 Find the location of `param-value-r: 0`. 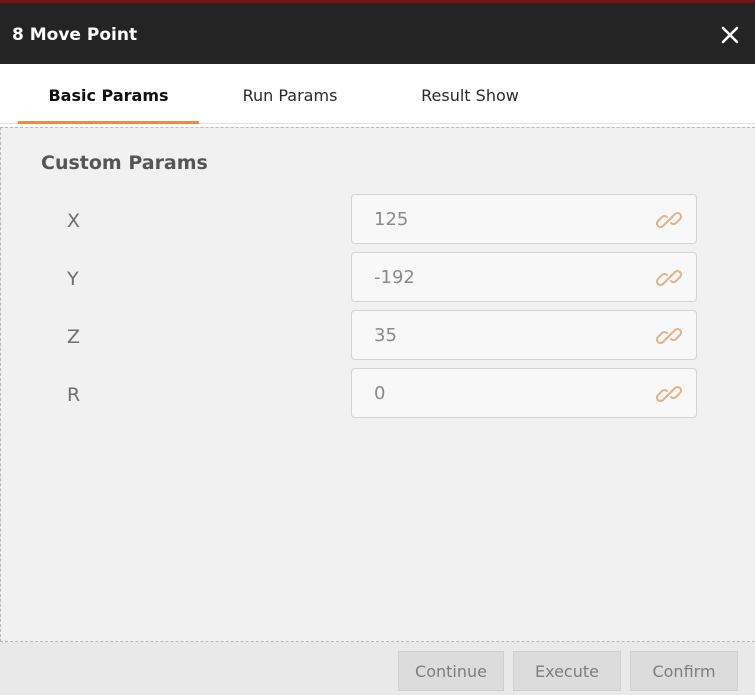

param-value-r: 0 is located at coordinates (380, 393).